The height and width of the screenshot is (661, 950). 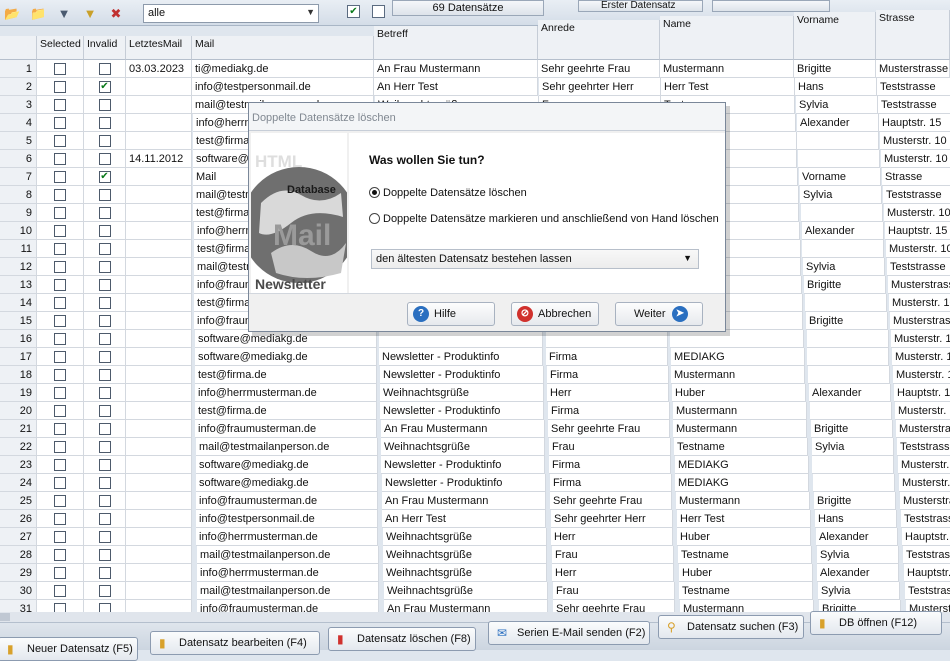 I want to click on cell-mail: info@herrmusterman.de, so click(x=287, y=537).